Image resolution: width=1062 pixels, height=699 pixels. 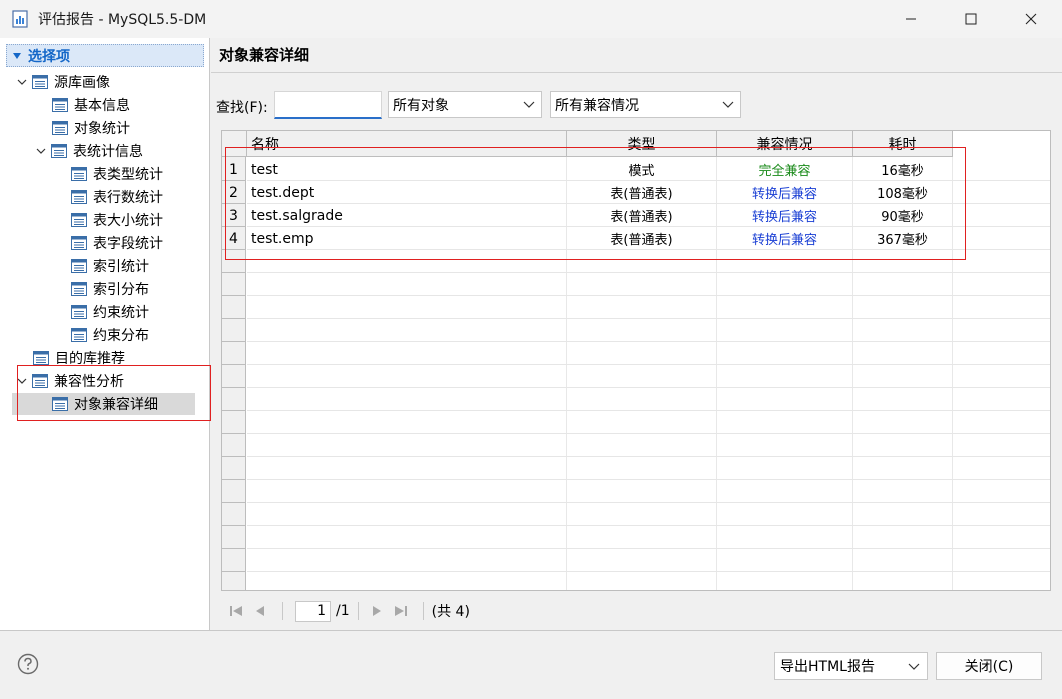 What do you see at coordinates (242, 108) in the screenshot?
I see `search-label: 查找(F):` at bounding box center [242, 108].